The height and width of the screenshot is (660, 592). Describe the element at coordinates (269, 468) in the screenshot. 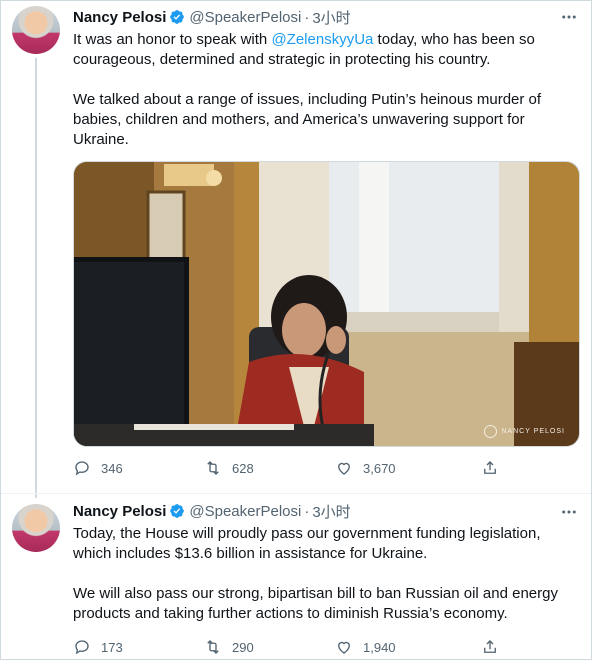

I see `retweet-button: 628` at that location.